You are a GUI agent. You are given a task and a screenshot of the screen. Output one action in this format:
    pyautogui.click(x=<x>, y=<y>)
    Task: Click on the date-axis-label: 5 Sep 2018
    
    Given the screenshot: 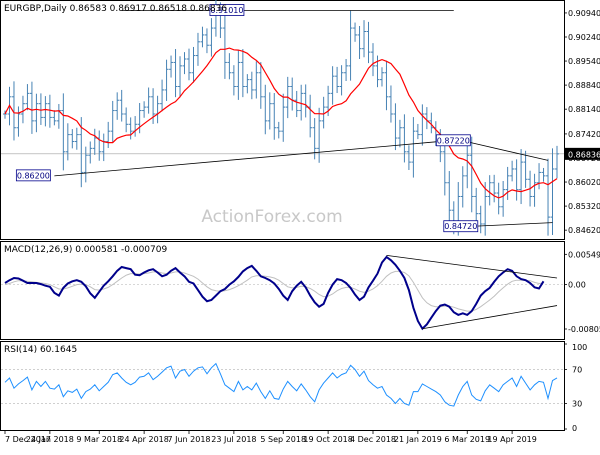 What is the action you would take?
    pyautogui.click(x=283, y=439)
    